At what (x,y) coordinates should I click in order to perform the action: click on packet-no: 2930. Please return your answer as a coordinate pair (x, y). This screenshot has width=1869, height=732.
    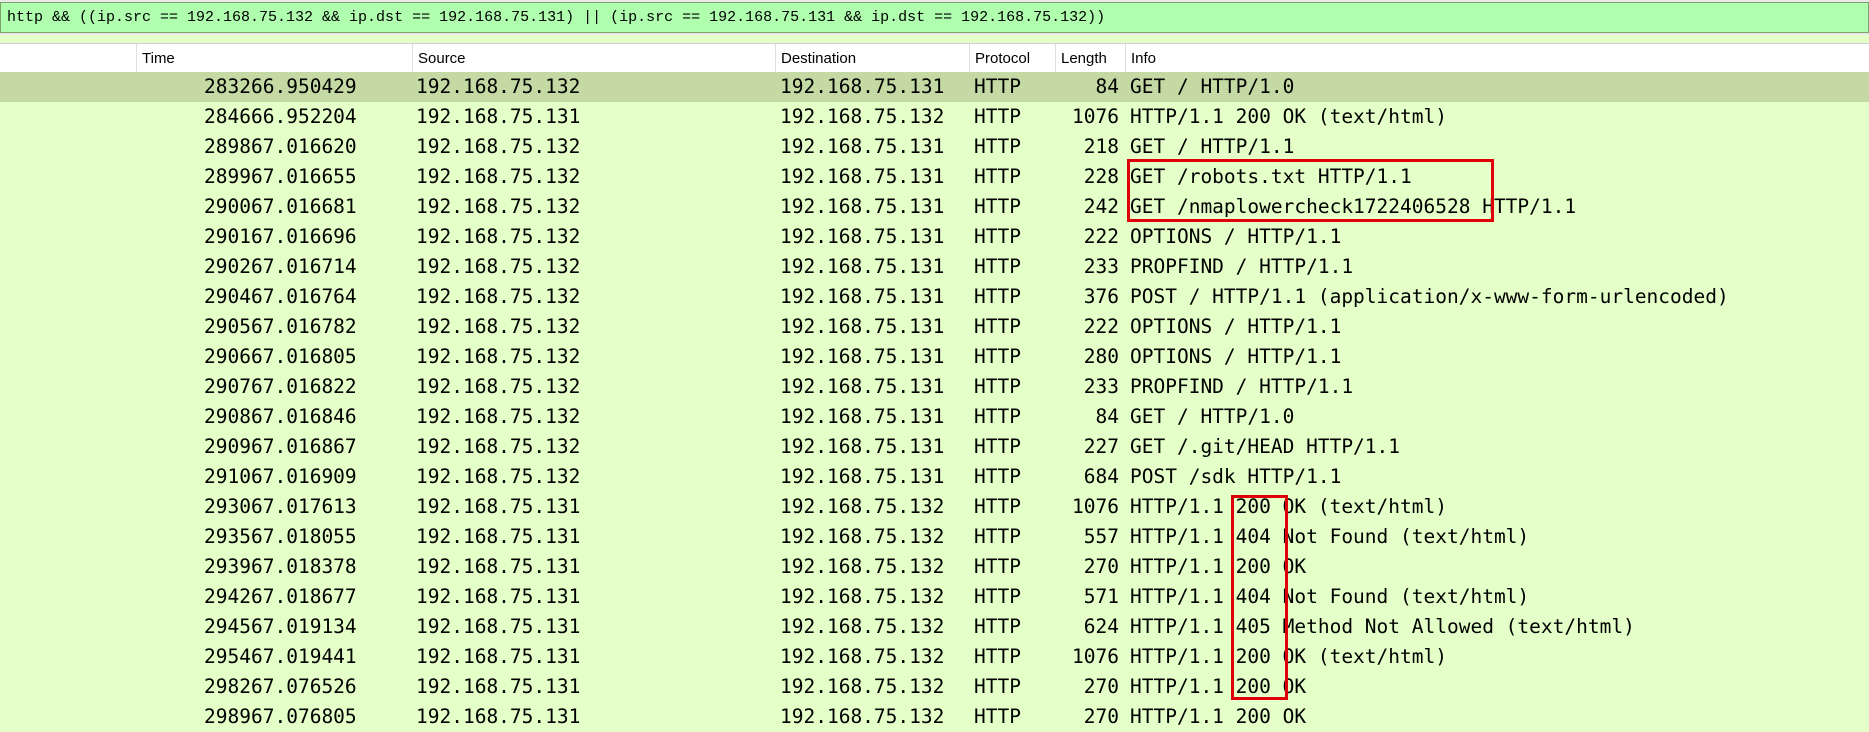
    Looking at the image, I should click on (227, 506).